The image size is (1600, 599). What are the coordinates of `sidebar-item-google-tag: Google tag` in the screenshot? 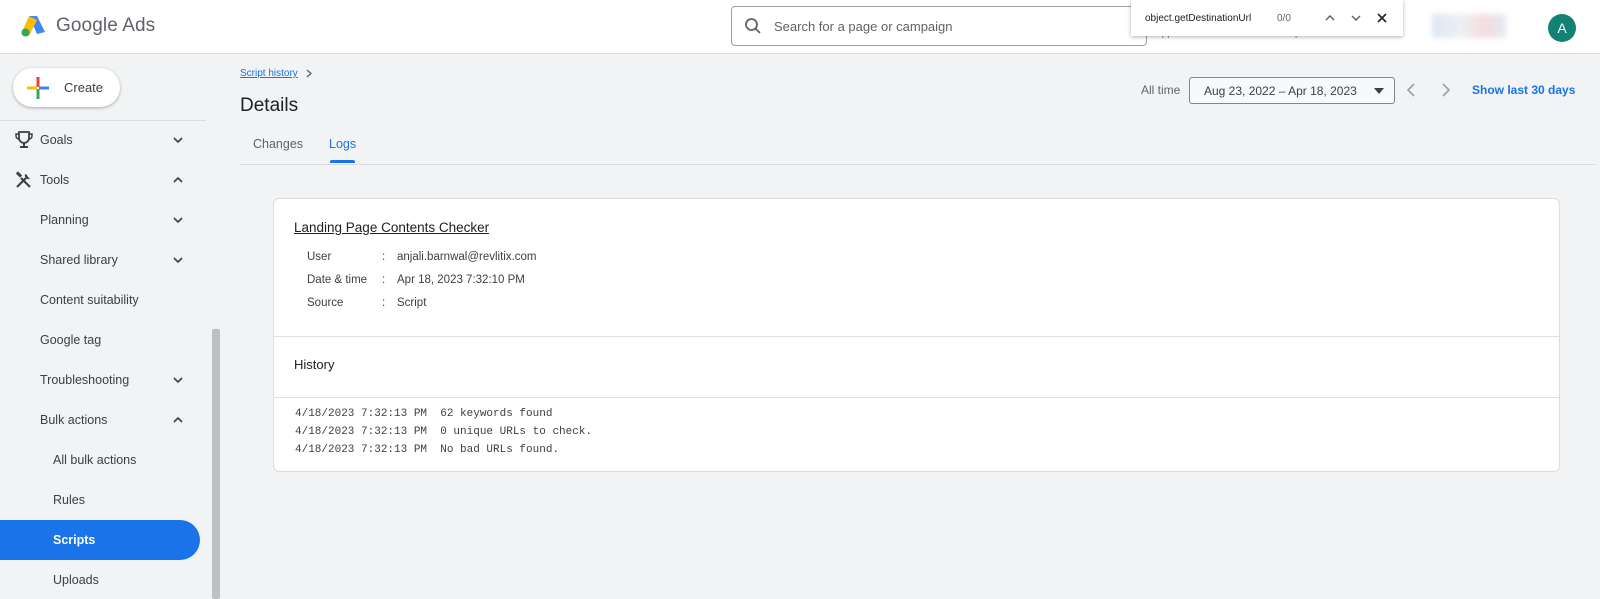 It's located at (100, 340).